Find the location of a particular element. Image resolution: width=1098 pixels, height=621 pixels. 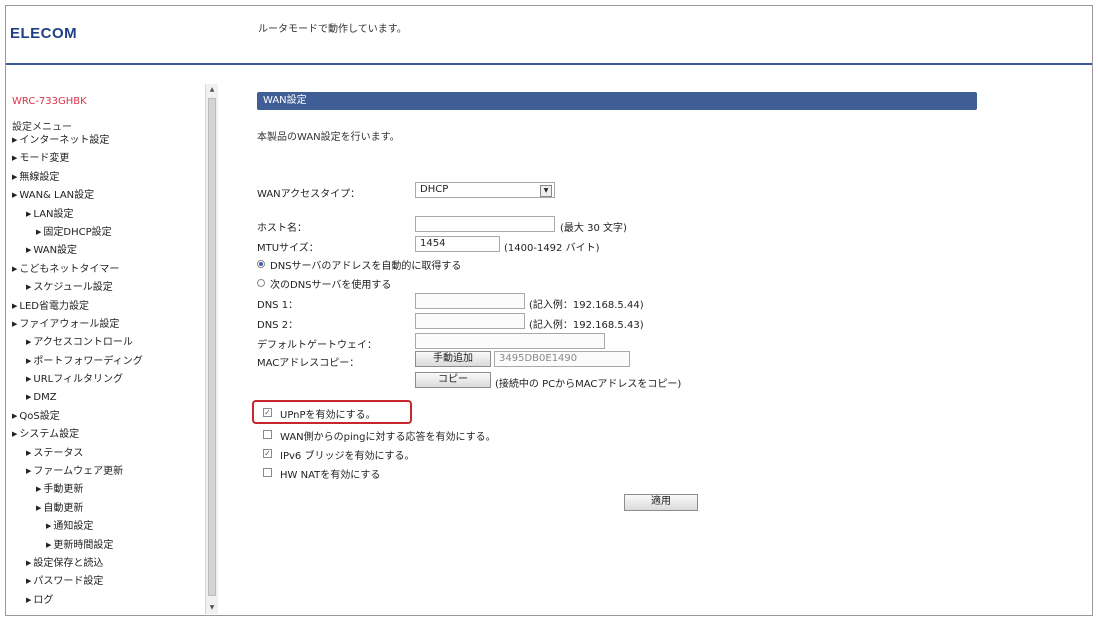

section-title: WAN設定 is located at coordinates (617, 101).